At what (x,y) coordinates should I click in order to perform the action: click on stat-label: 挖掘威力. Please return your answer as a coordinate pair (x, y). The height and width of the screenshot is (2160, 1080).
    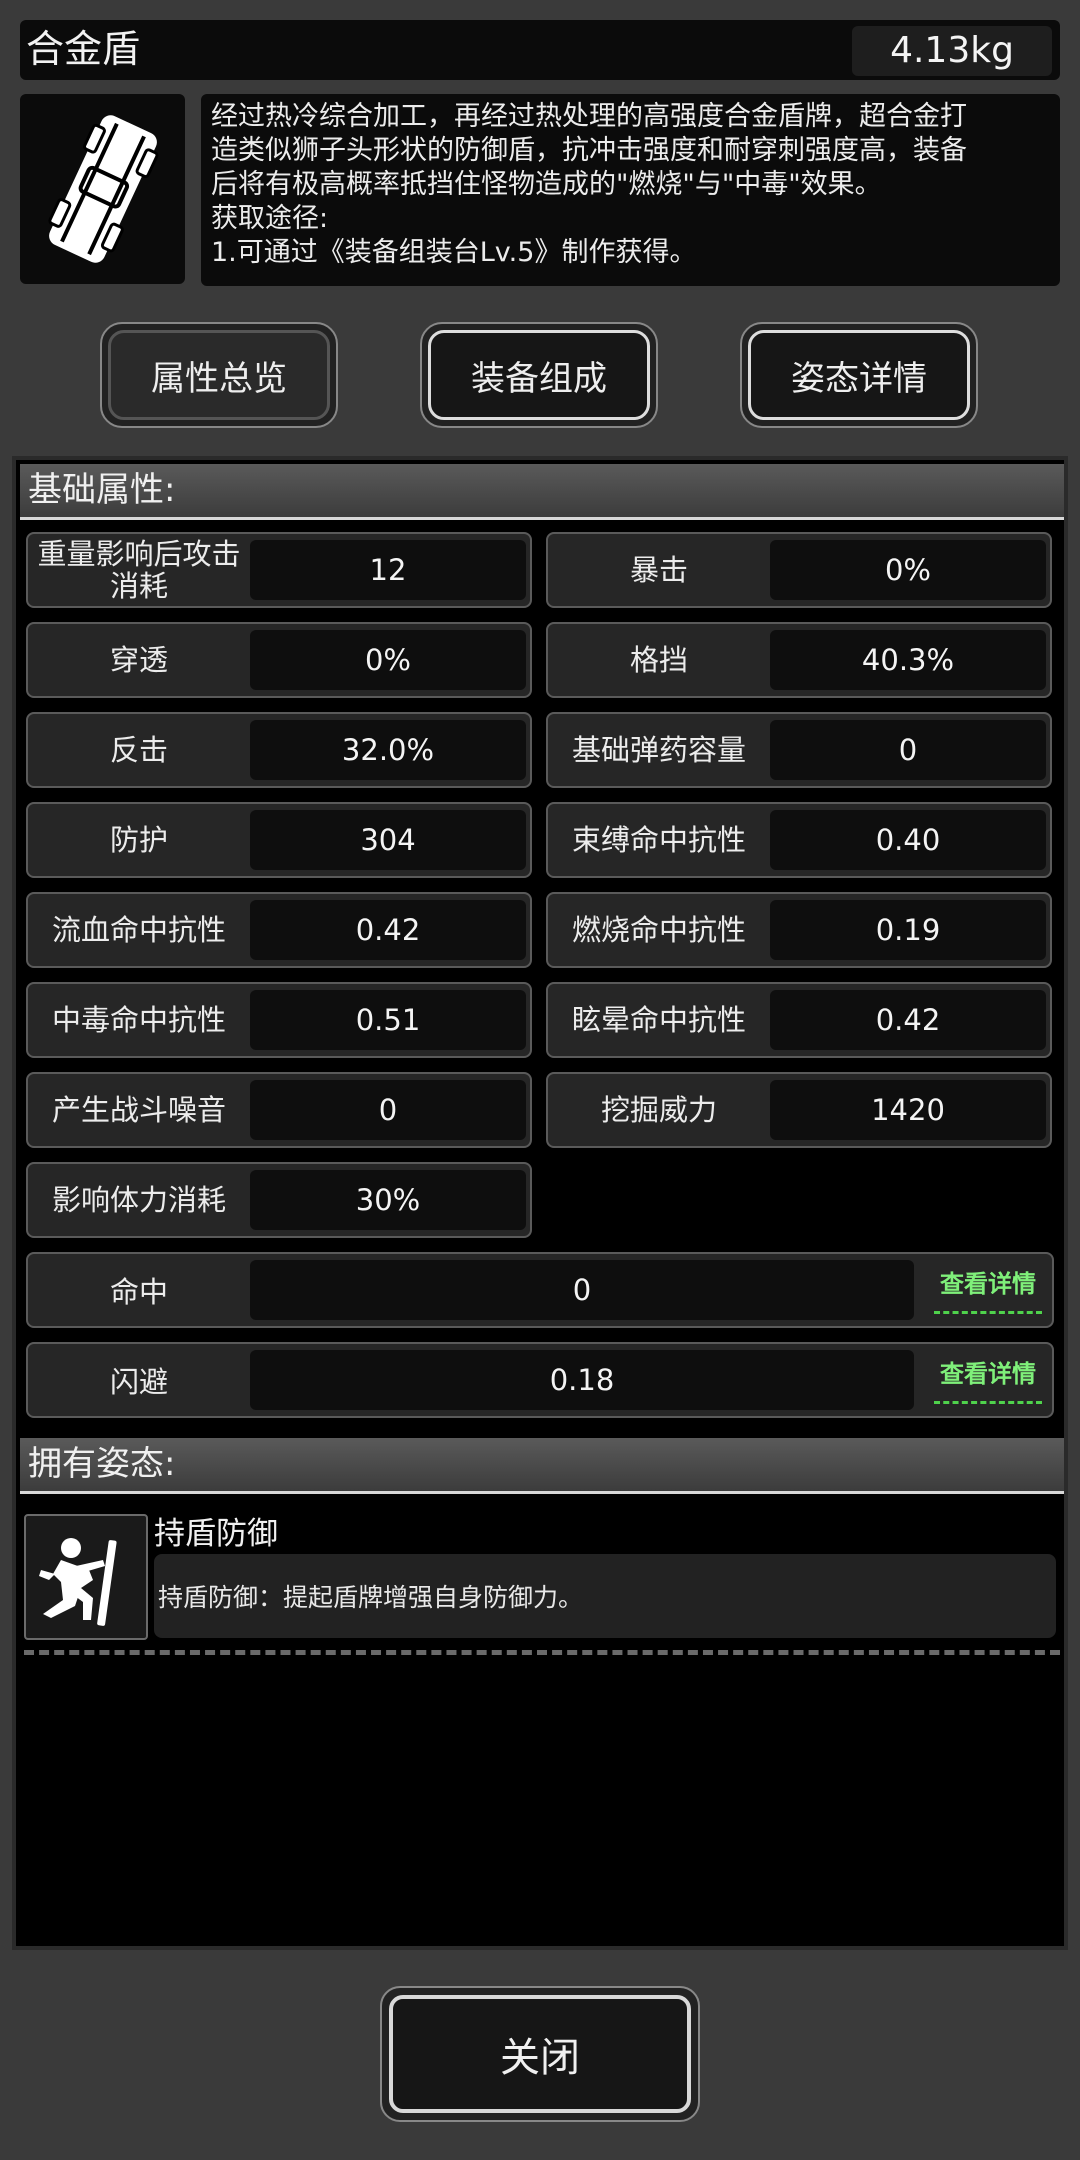
    Looking at the image, I should click on (658, 1110).